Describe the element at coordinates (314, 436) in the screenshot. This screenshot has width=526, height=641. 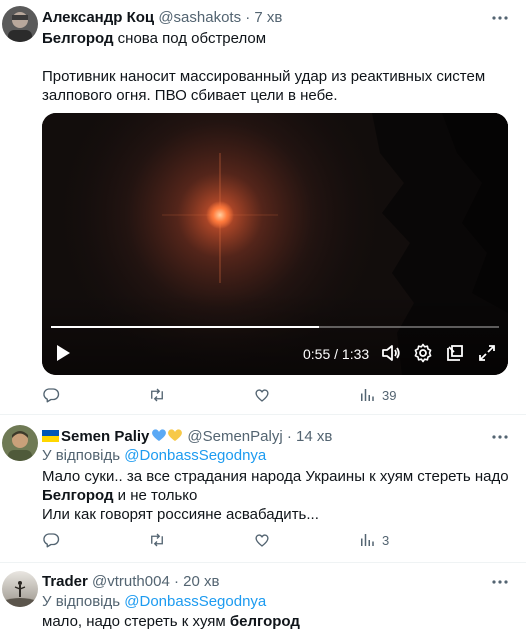
I see `timestamp: 14 хв` at that location.